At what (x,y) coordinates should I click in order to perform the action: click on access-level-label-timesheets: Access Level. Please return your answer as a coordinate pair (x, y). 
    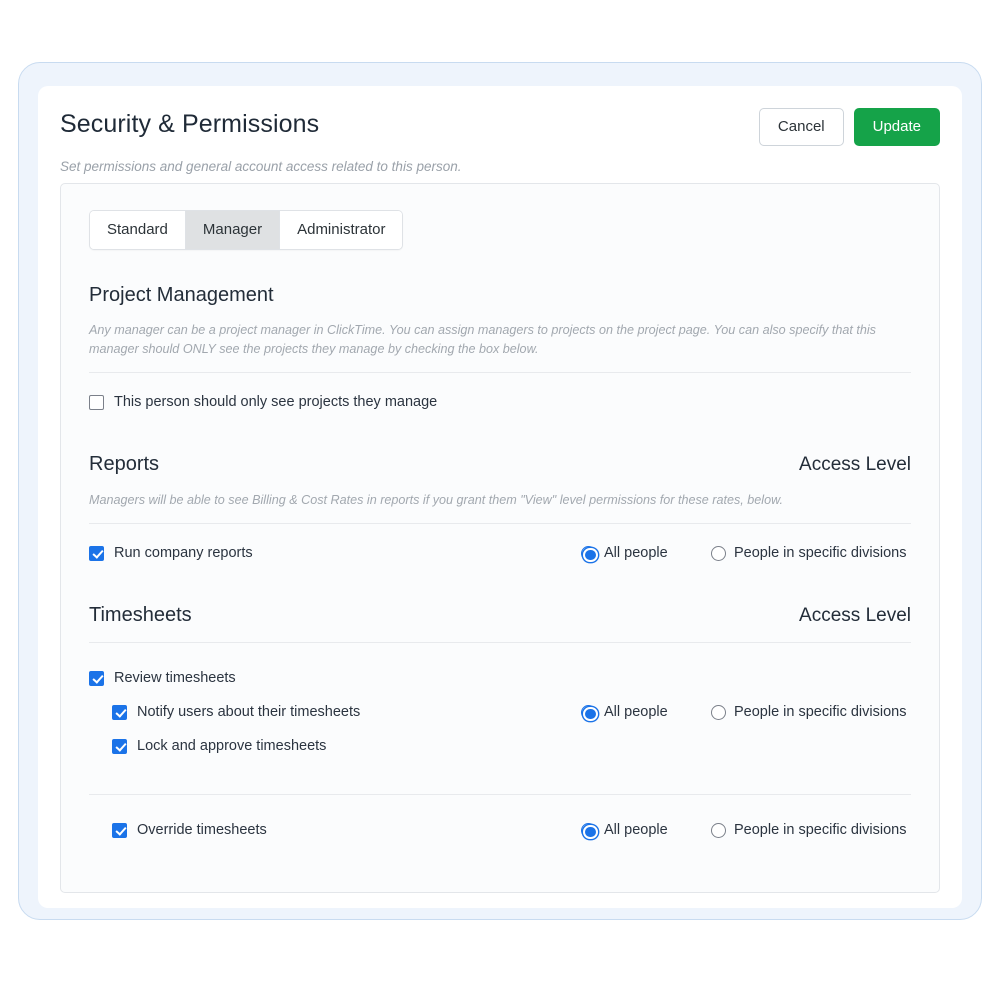
    Looking at the image, I should click on (855, 615).